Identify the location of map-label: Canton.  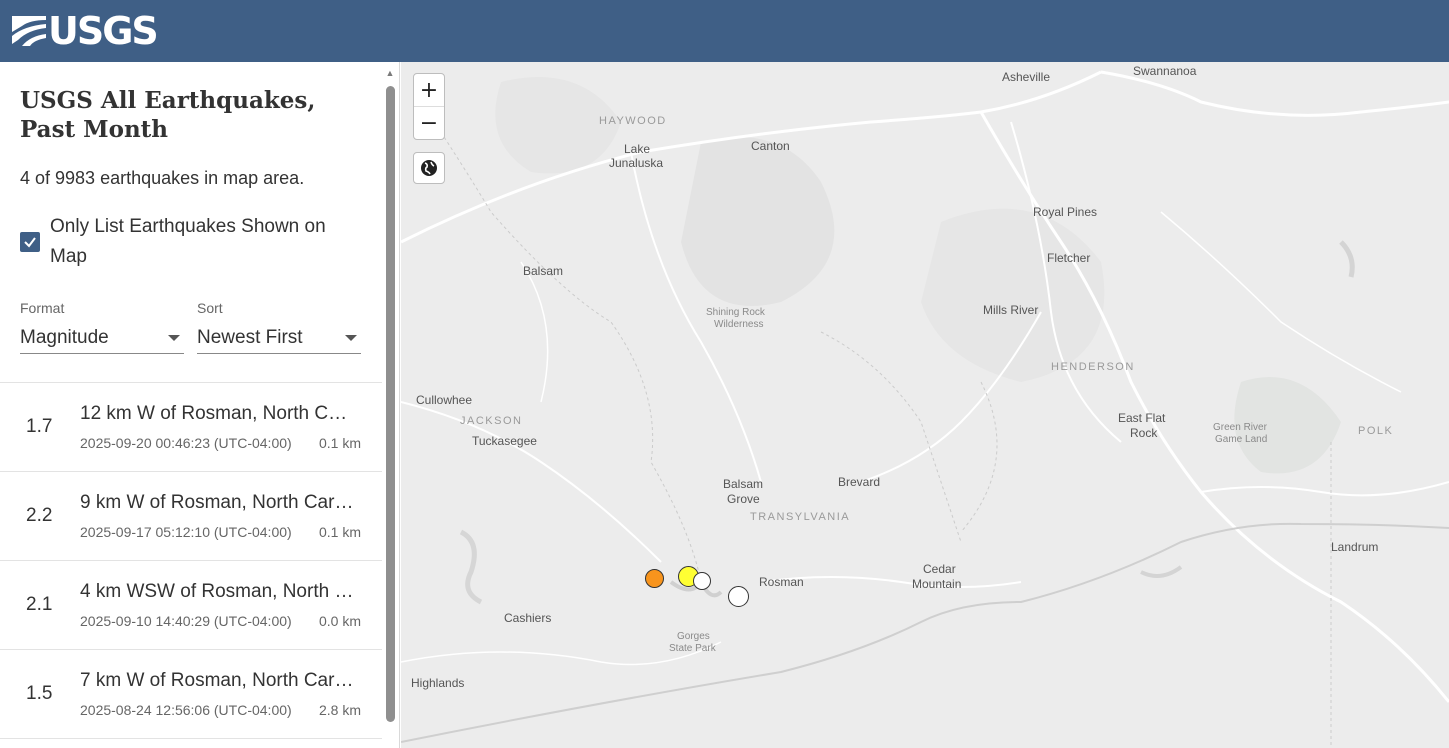
(770, 146).